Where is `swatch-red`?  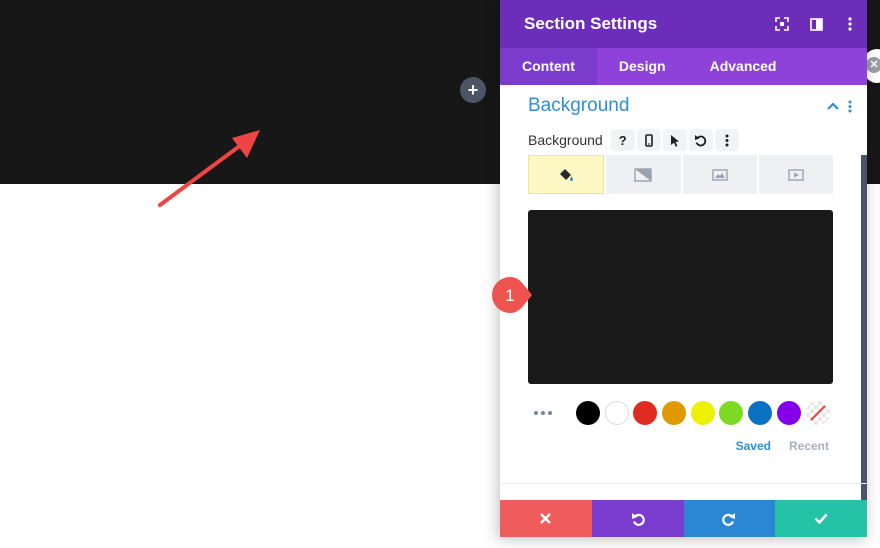
swatch-red is located at coordinates (645, 413).